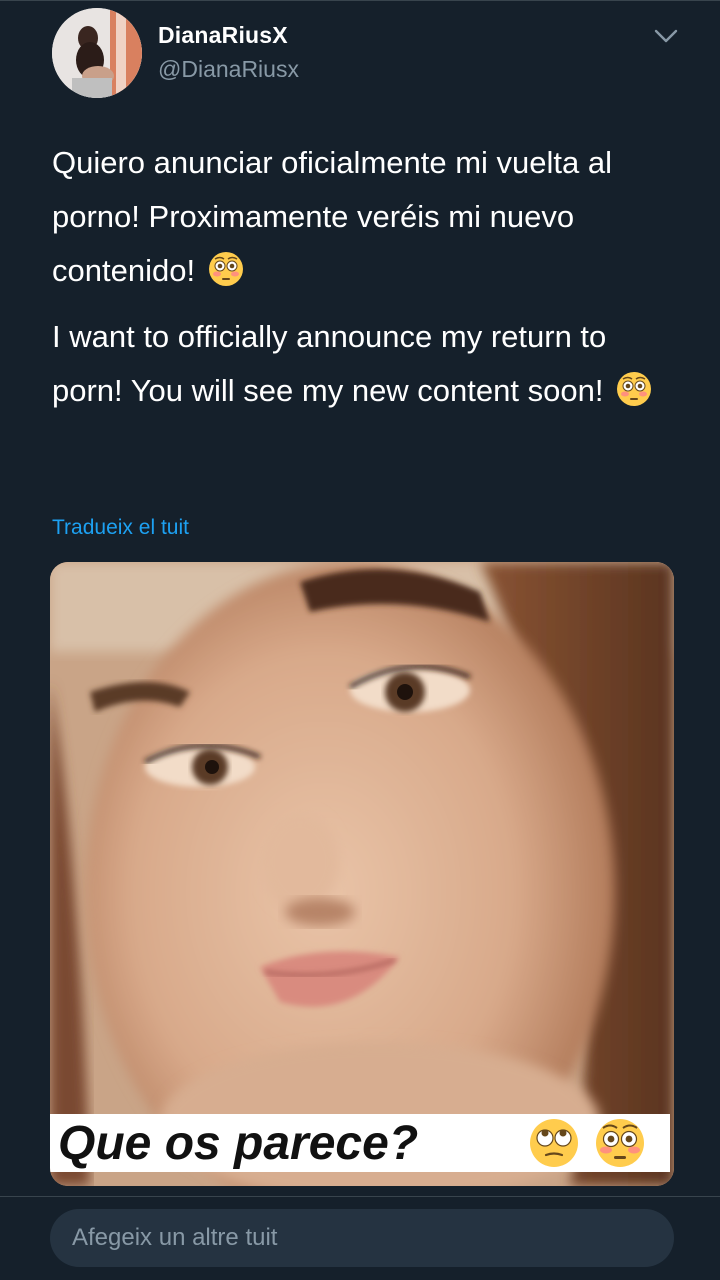  What do you see at coordinates (554, 1143) in the screenshot?
I see `rolling-eyes-emoji` at bounding box center [554, 1143].